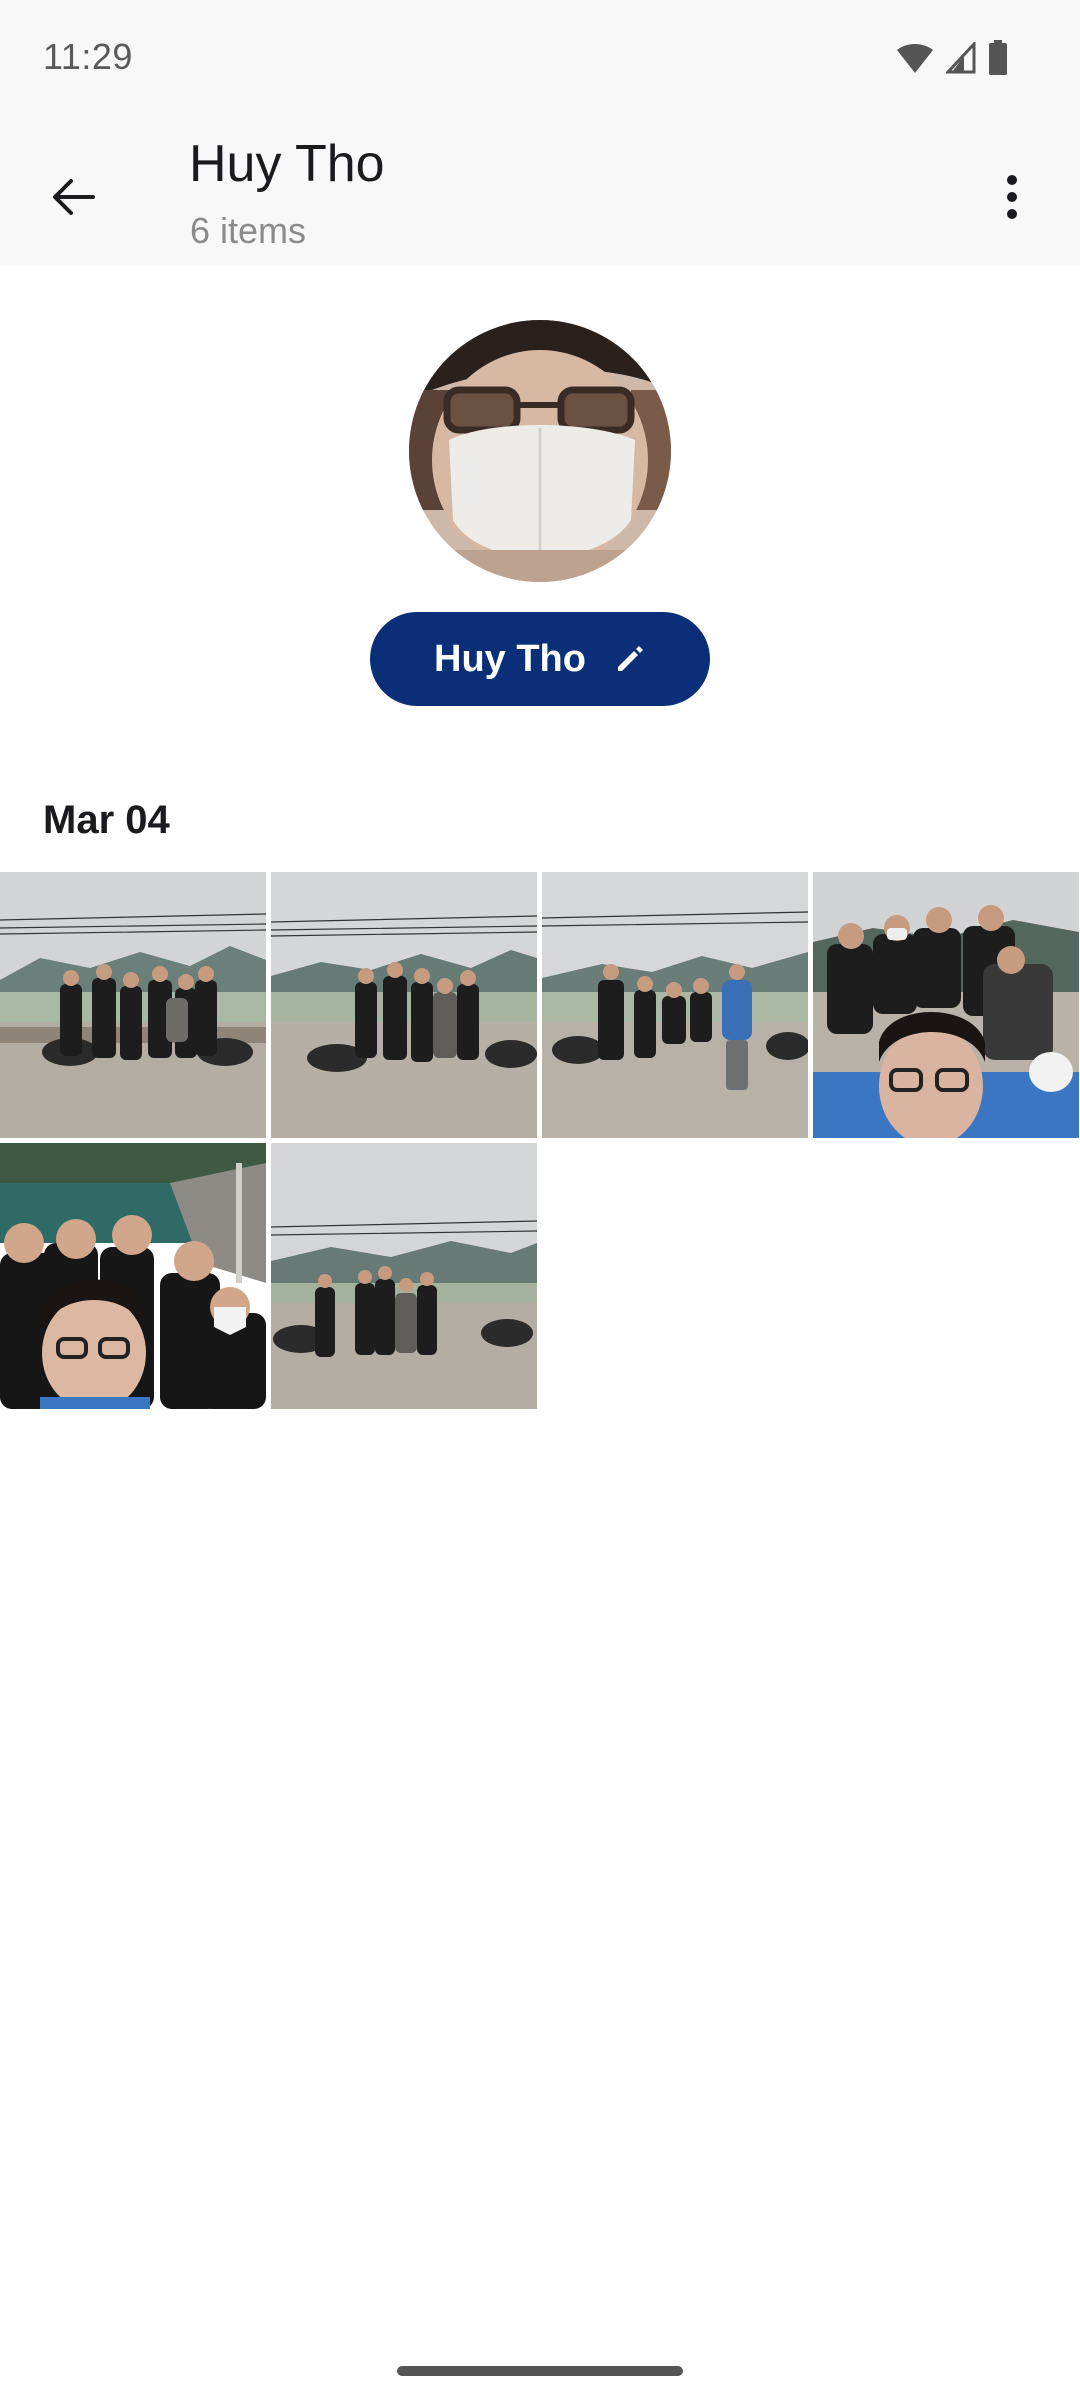 This screenshot has width=1080, height=2400. I want to click on date-section-header: Mar 04, so click(106, 820).